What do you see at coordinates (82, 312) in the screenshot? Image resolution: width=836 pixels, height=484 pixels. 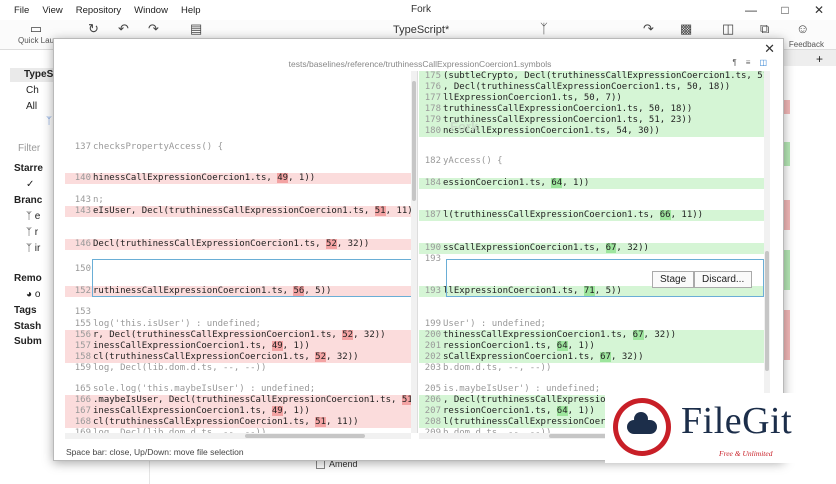 I see `line-number: 153` at bounding box center [82, 312].